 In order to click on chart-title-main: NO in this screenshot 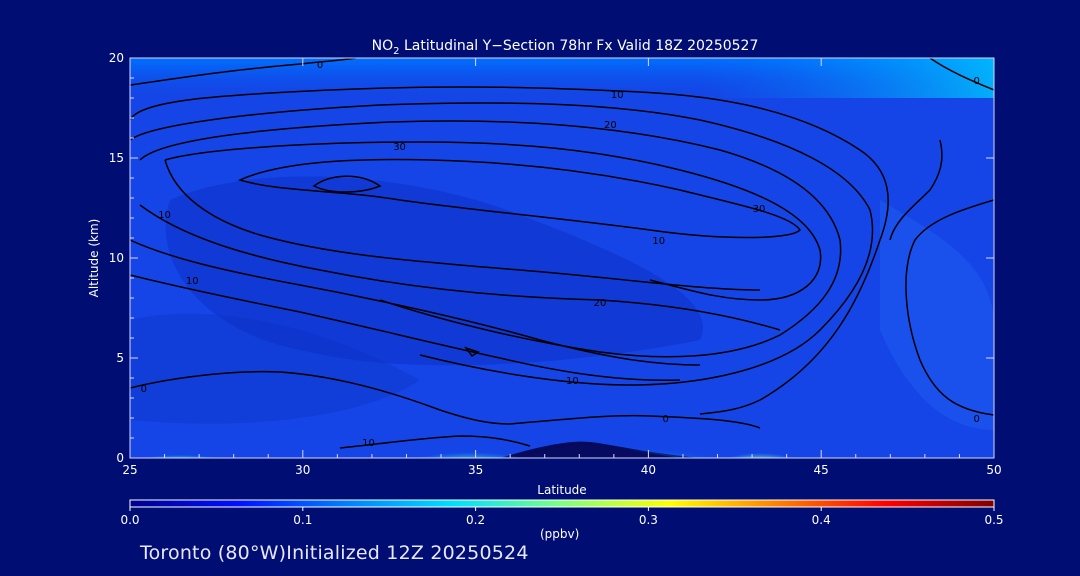, I will do `click(383, 46)`.